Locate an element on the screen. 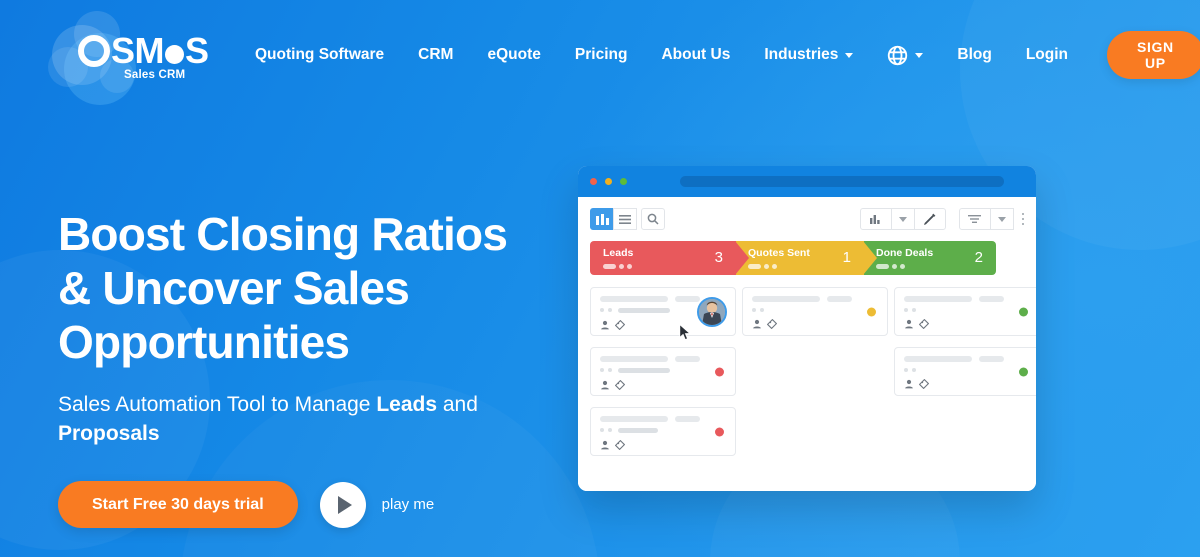  logo-letter-s1: S is located at coordinates (123, 50).